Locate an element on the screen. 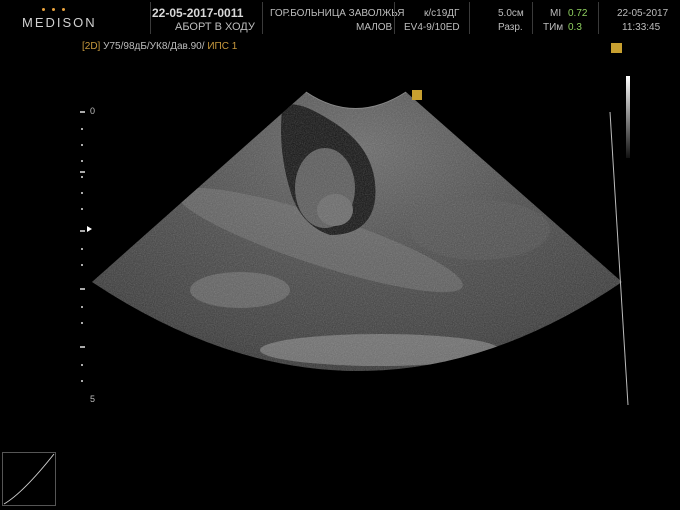 The height and width of the screenshot is (510, 680). depth-bottom-label: 5 is located at coordinates (93, 399).